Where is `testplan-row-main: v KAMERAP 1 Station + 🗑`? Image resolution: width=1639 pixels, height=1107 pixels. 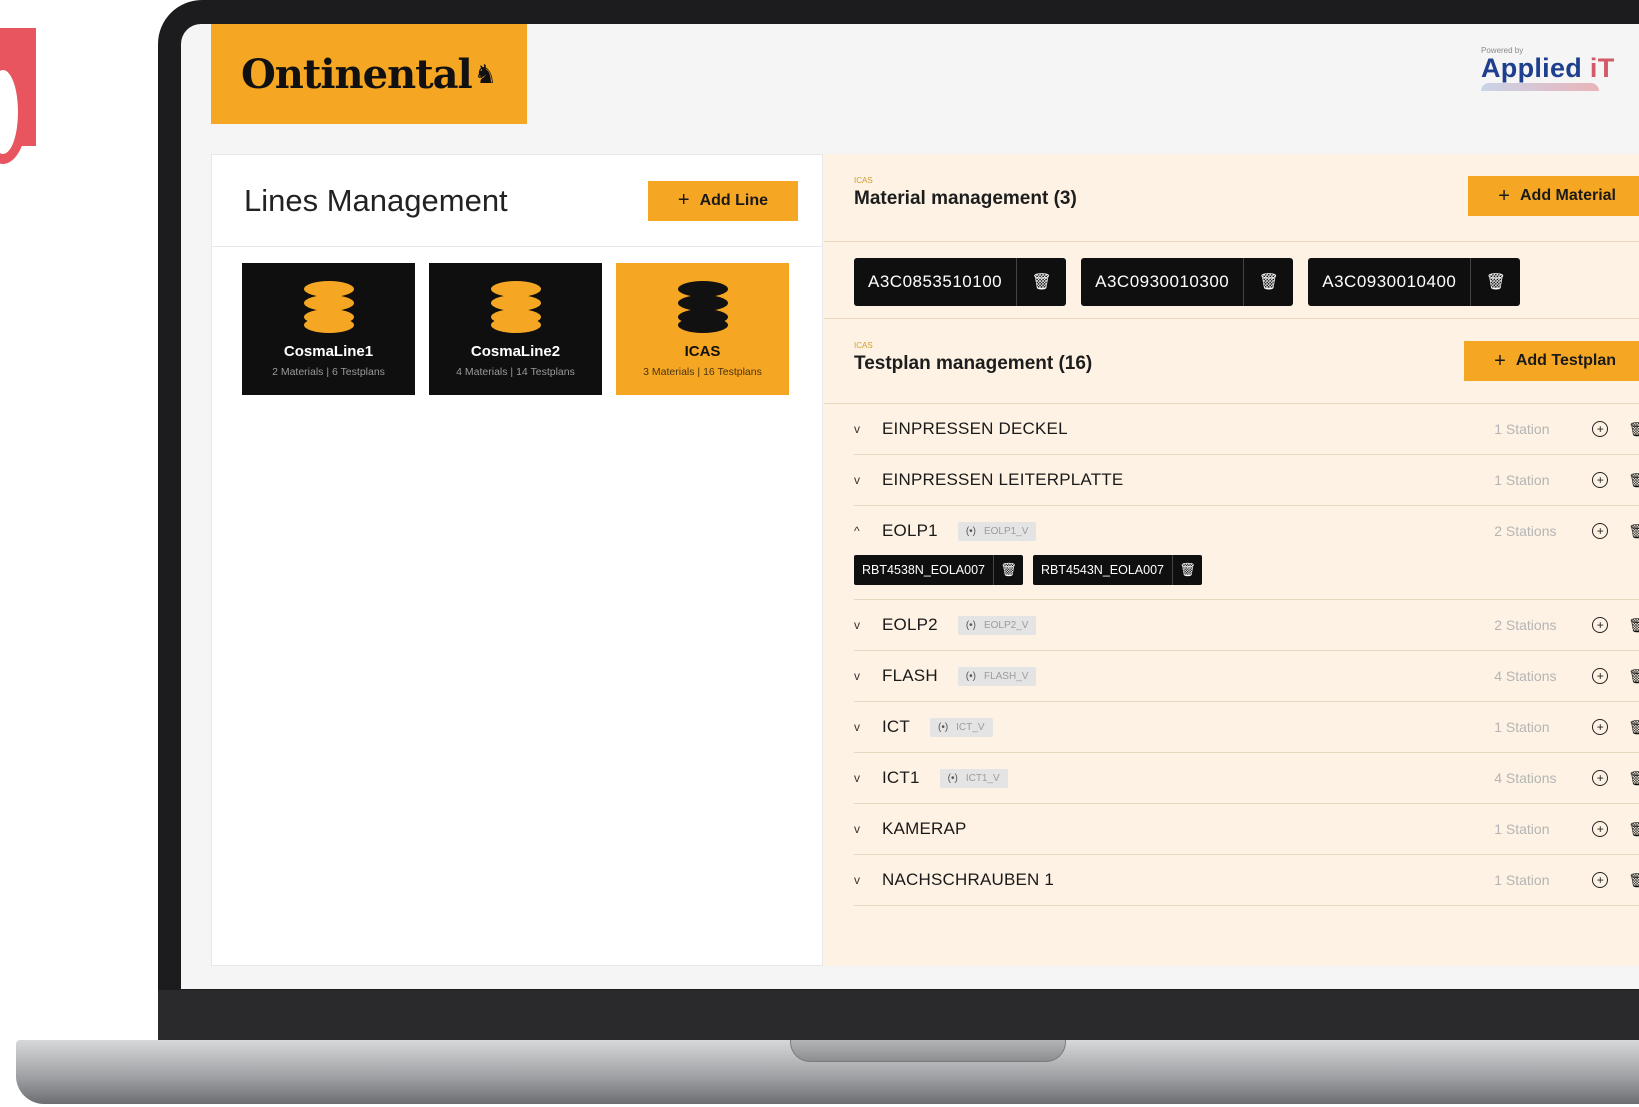 testplan-row-main: v KAMERAP 1 Station + 🗑 is located at coordinates (1246, 829).